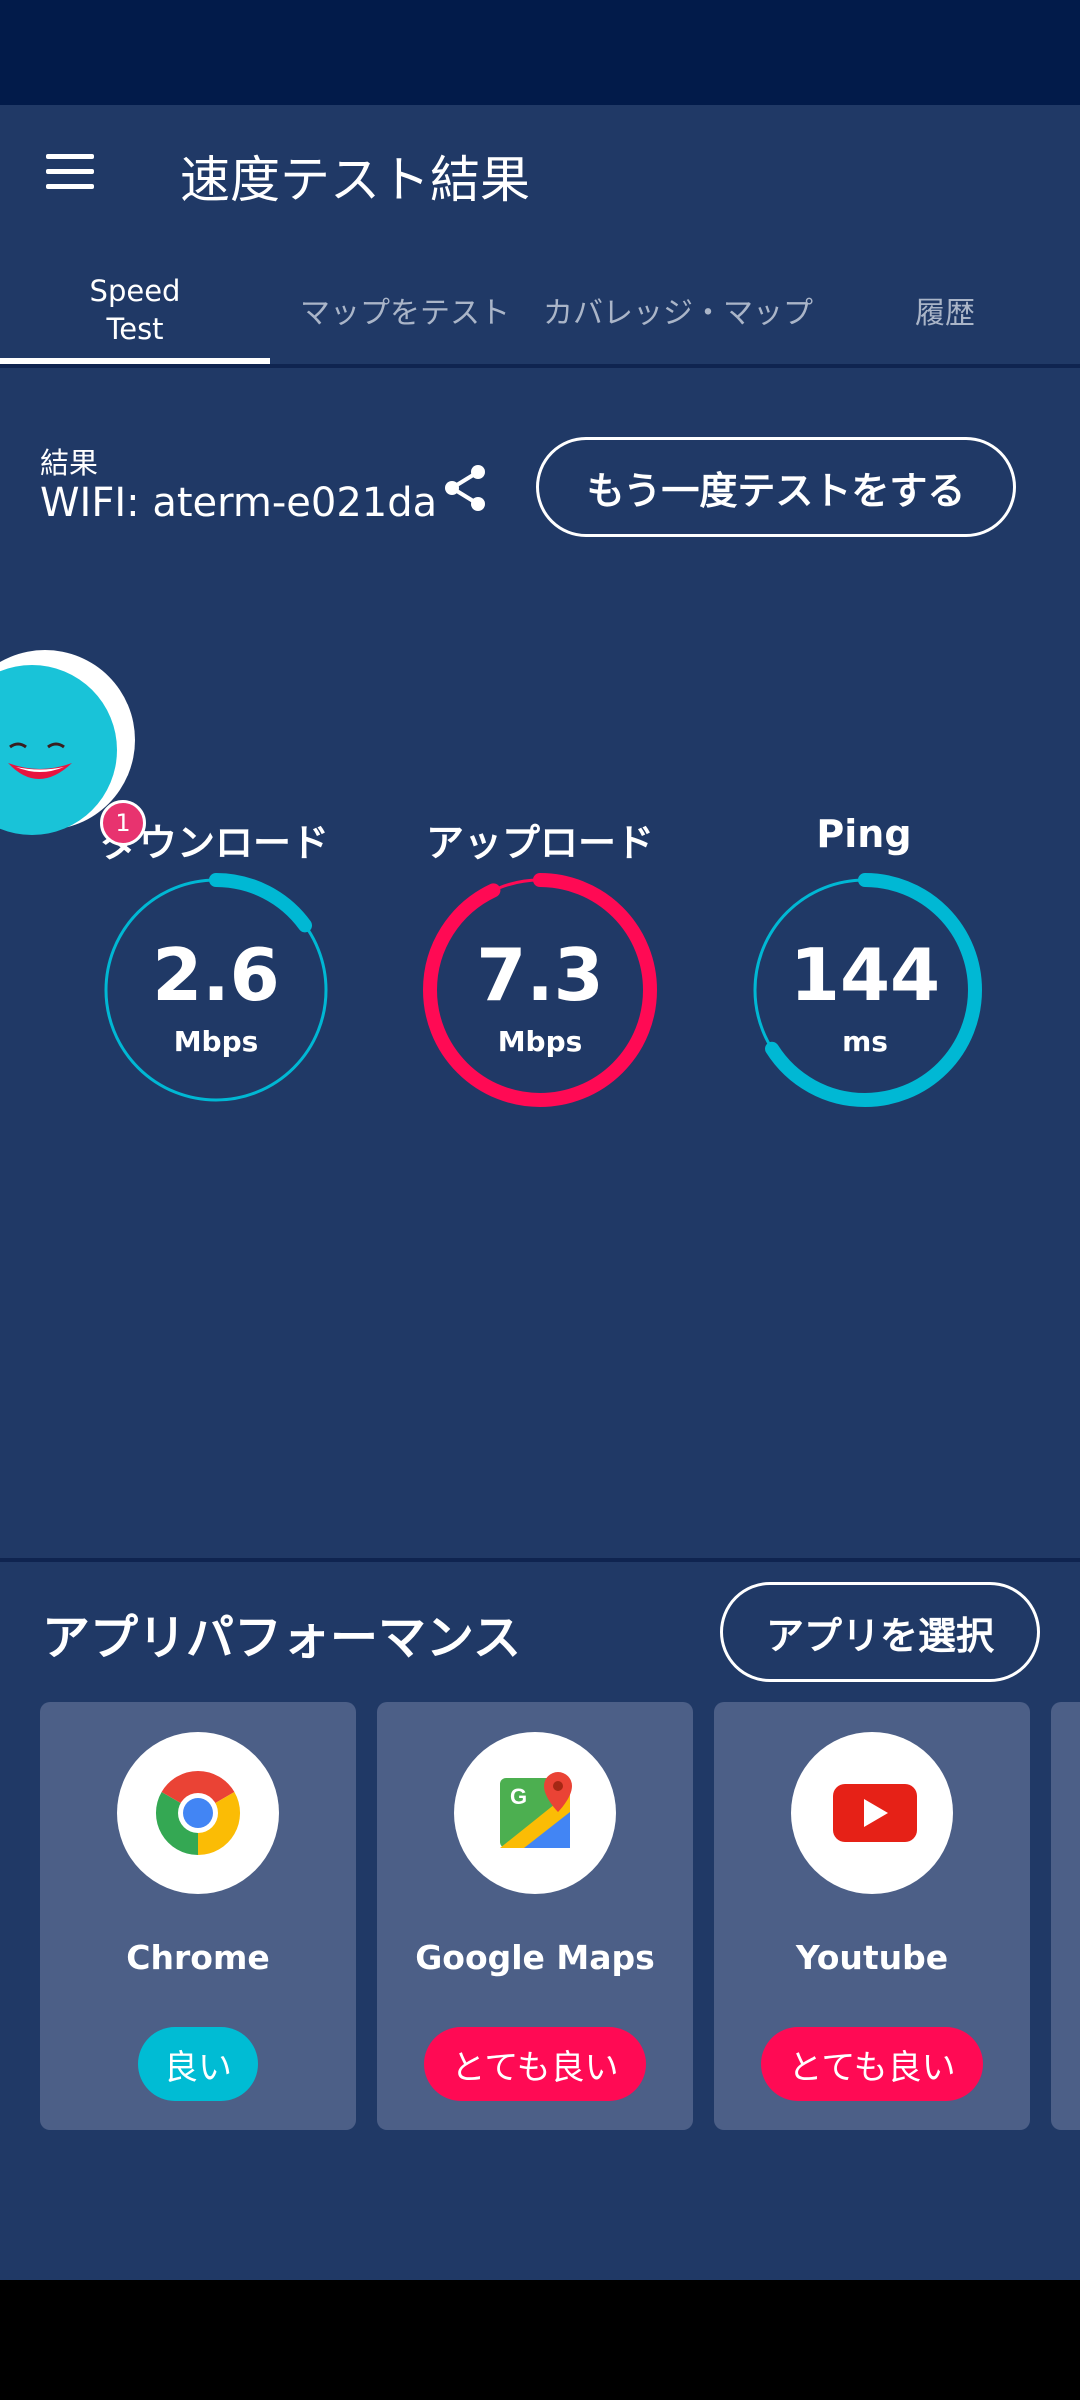  I want to click on tab-bar: Speed Test マップをテスト カバレッジ・マップ 履歴, so click(540, 310).